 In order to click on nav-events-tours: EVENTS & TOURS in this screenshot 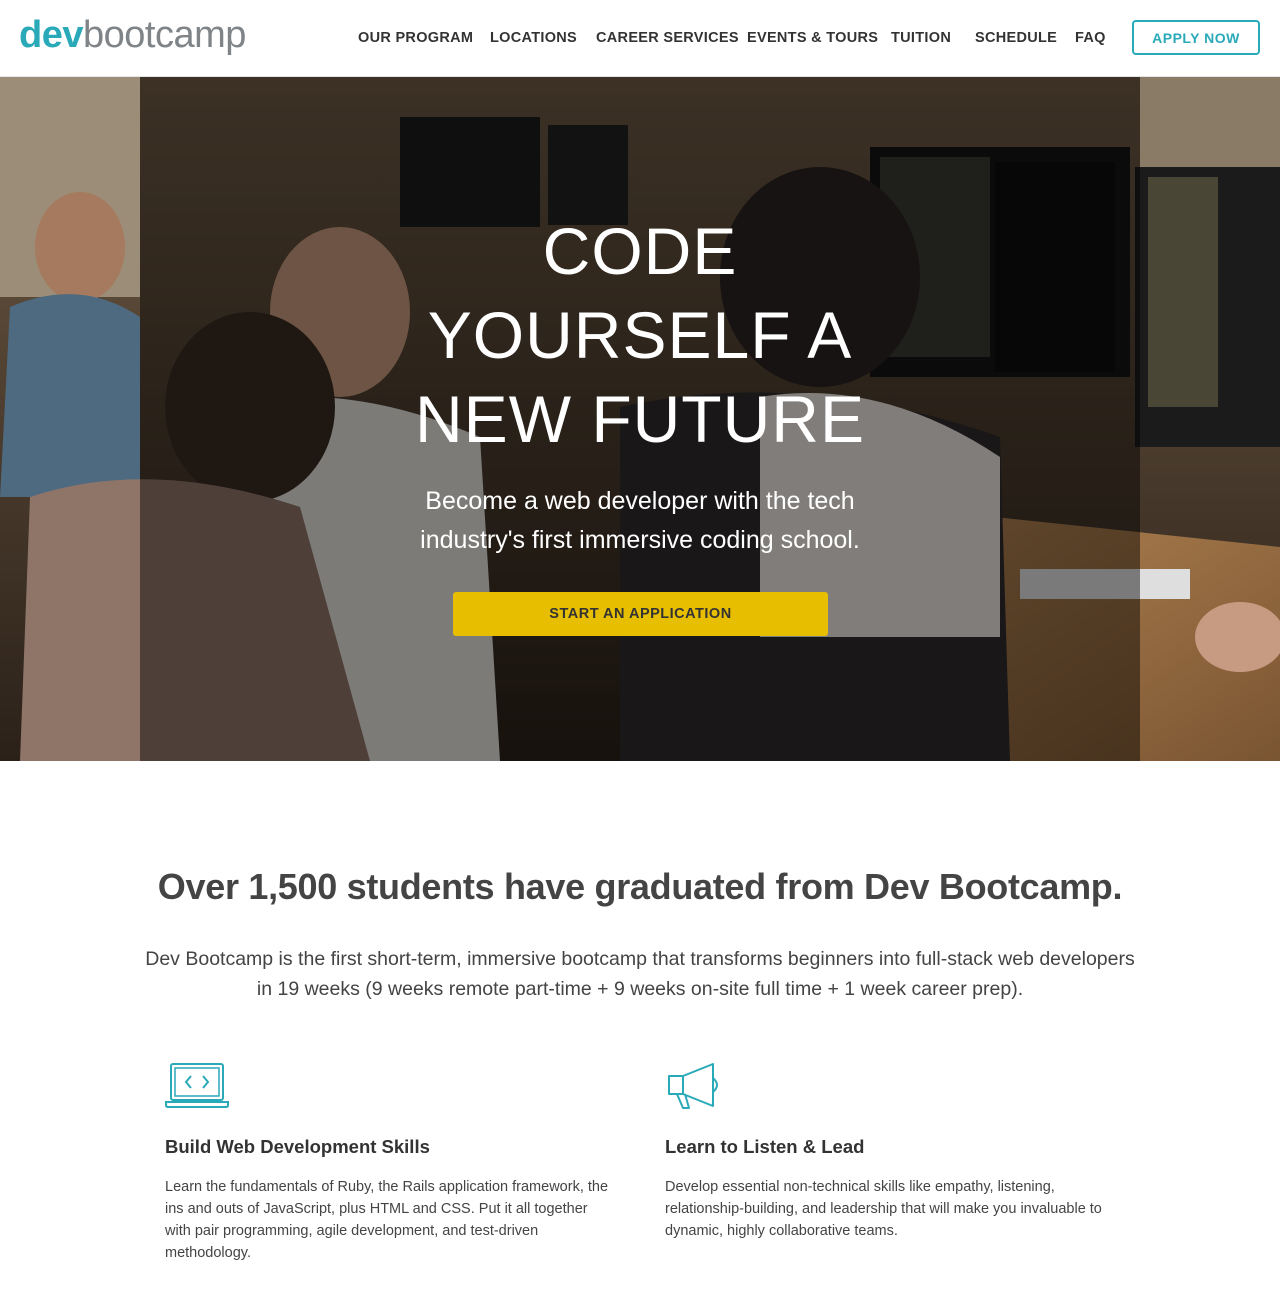, I will do `click(812, 38)`.